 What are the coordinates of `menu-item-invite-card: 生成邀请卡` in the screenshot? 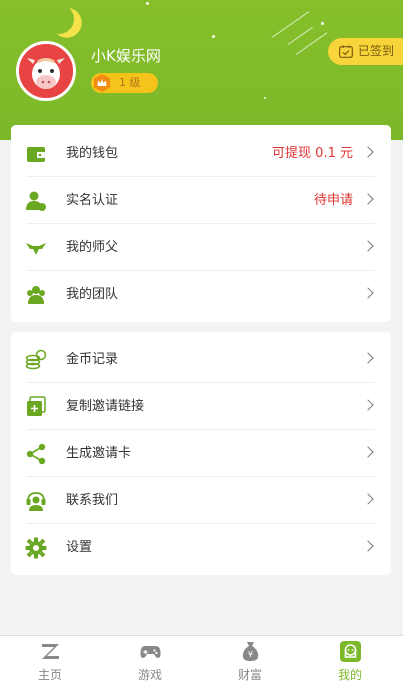 It's located at (201, 453).